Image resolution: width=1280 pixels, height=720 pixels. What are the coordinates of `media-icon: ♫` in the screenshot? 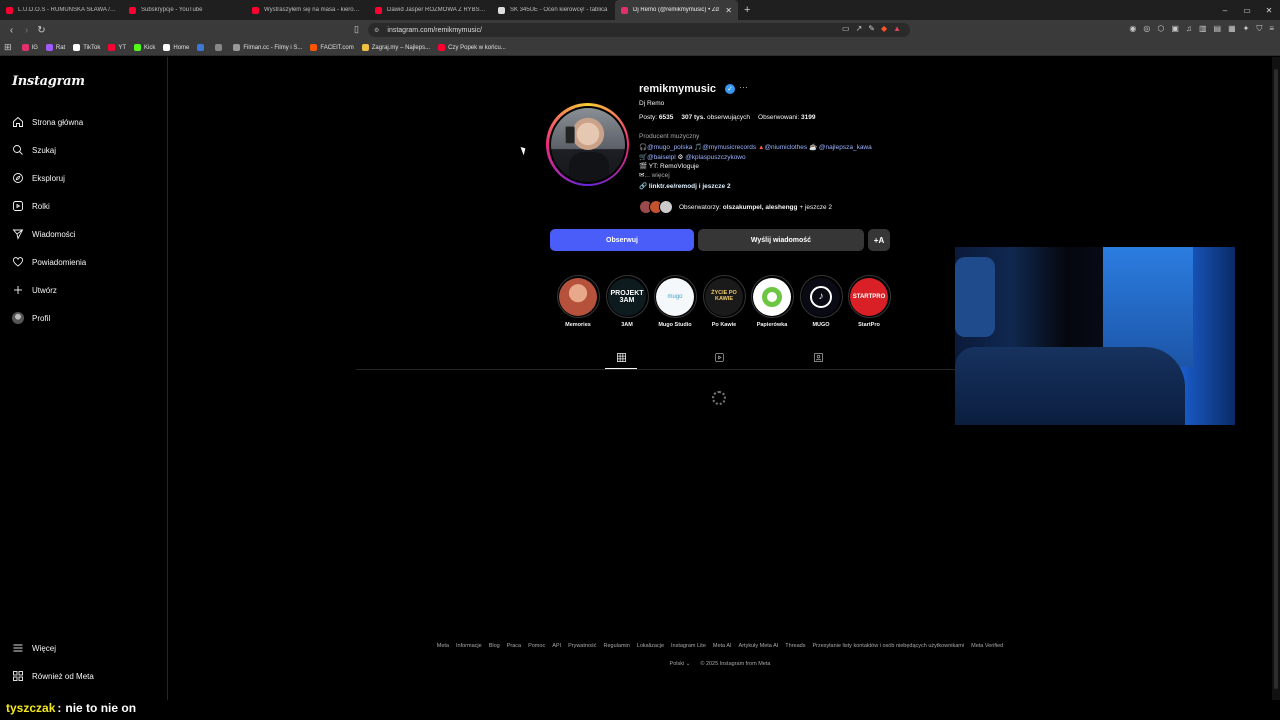 It's located at (1189, 29).